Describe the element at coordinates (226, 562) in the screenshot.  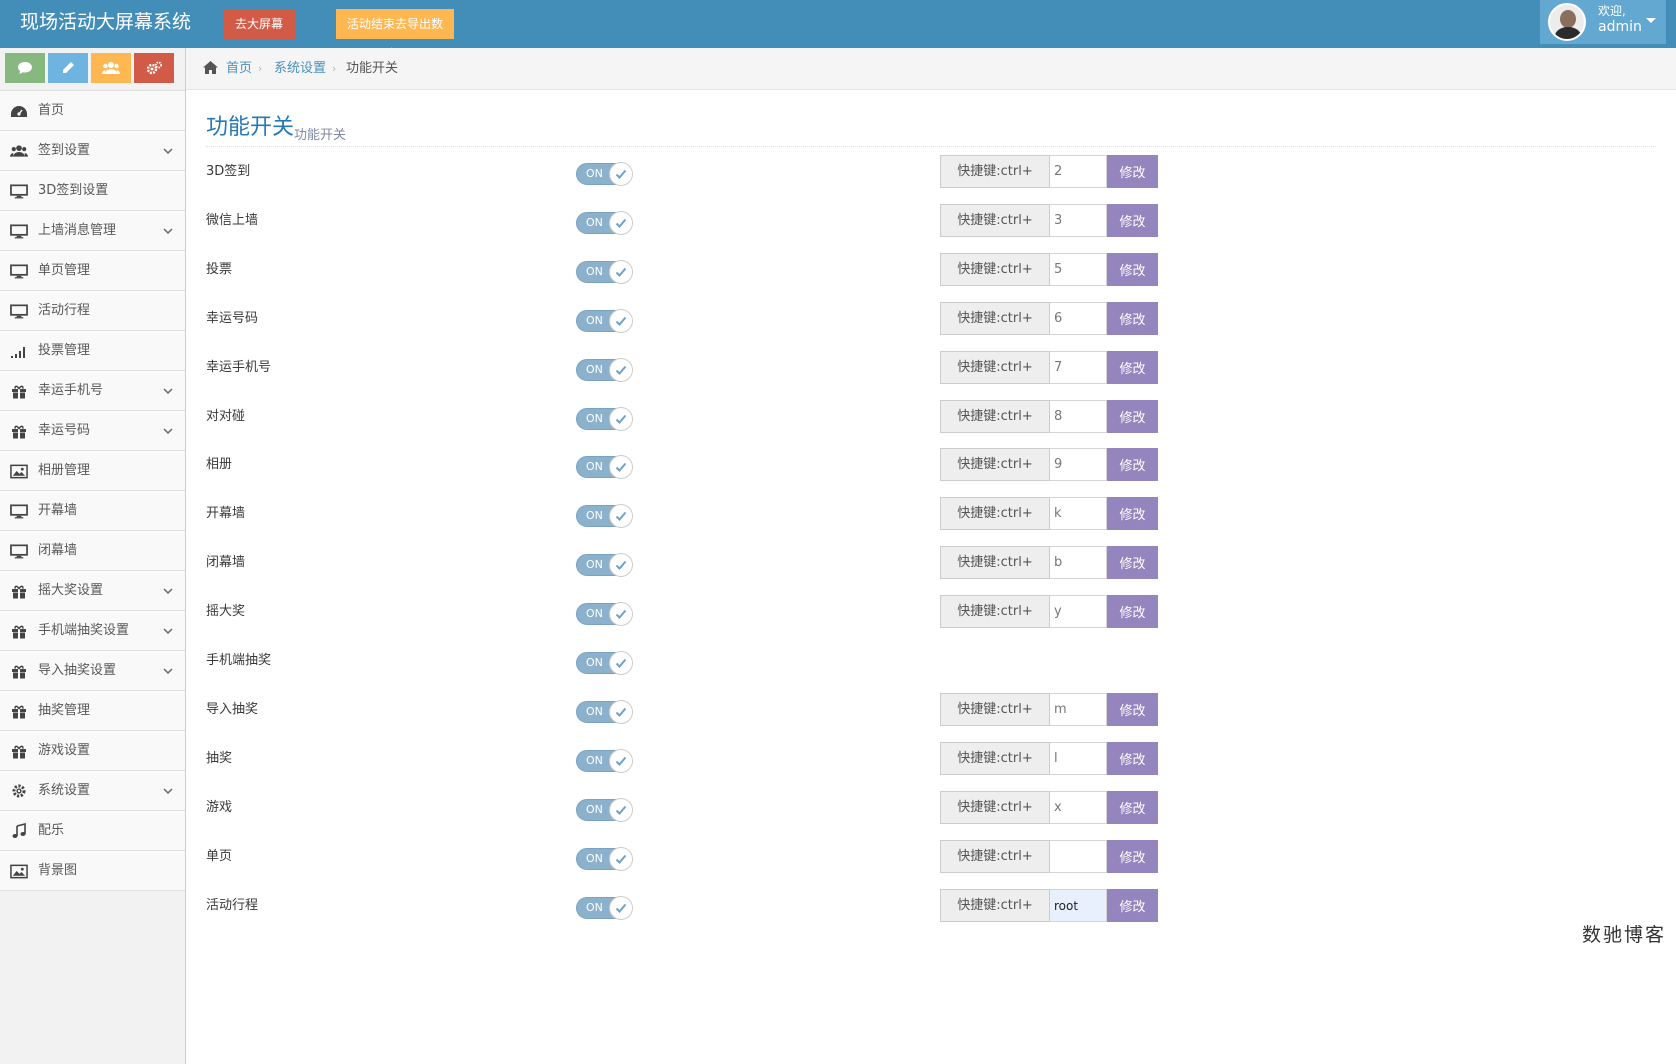
I see `feature-label: 闭幕墙` at that location.